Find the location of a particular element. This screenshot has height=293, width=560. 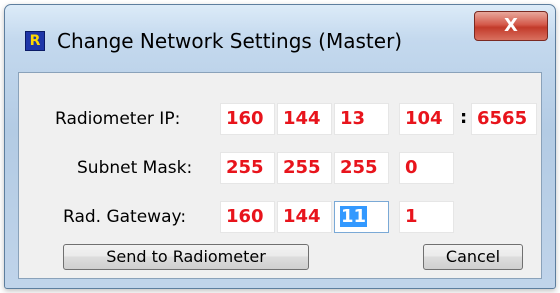

close-button: X is located at coordinates (511, 26).